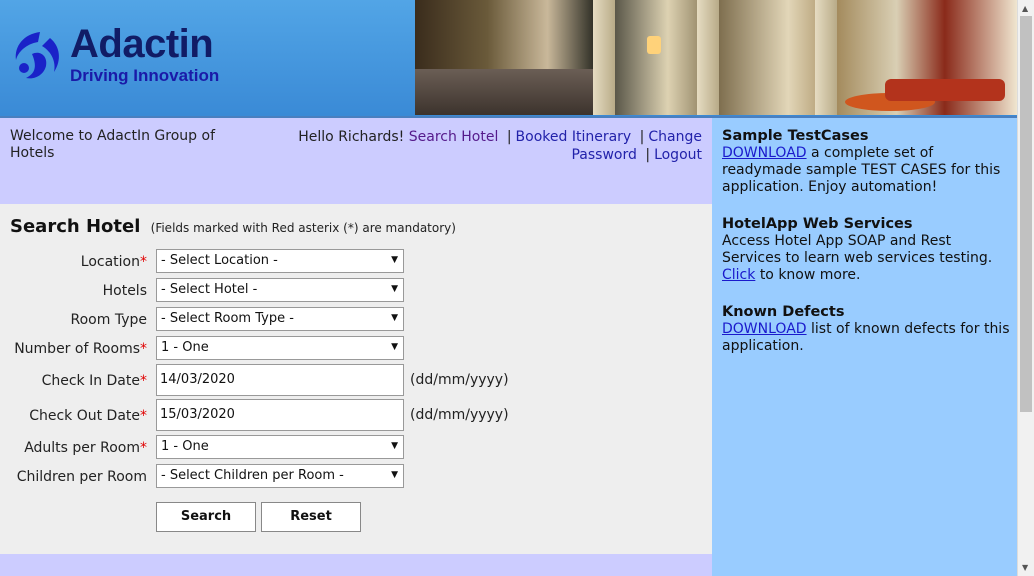  I want to click on room-type-row: Room Type - Select Room Type - ▼, so click(356, 320).